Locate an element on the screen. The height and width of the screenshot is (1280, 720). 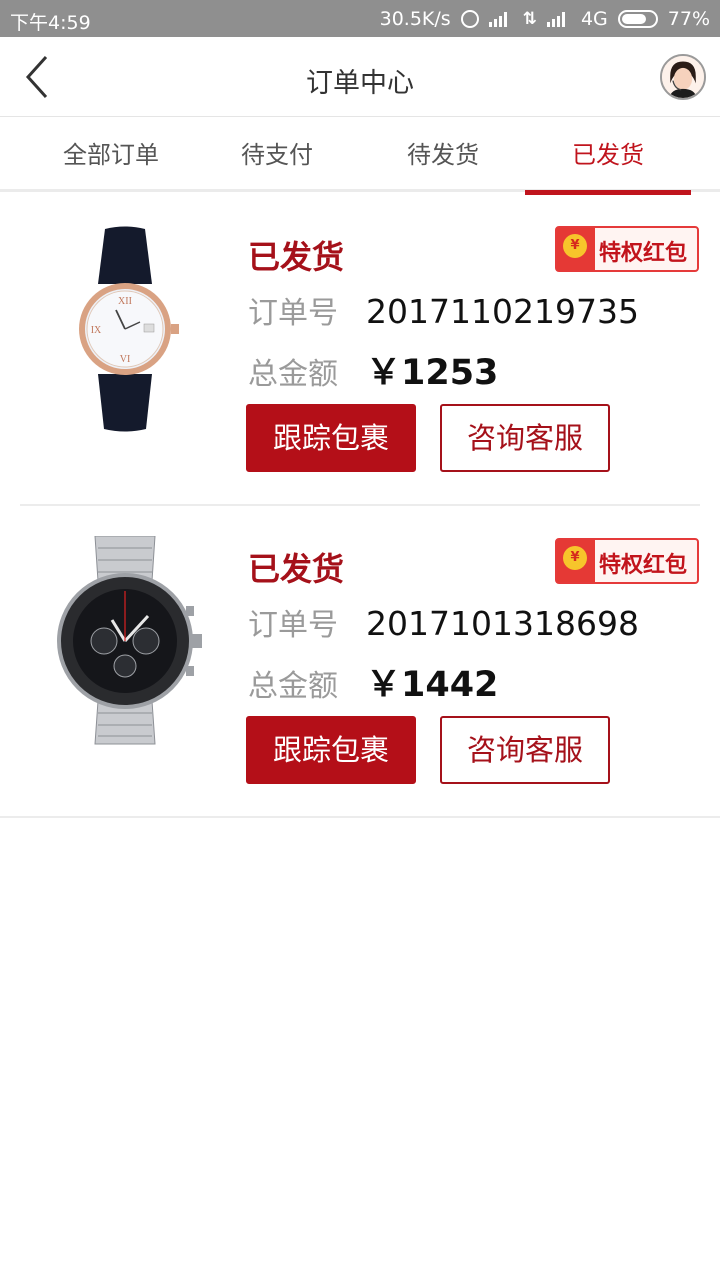
status-bar: 下午4:59 30.5K/s ⇅ 4G 77% is located at coordinates (360, 18).